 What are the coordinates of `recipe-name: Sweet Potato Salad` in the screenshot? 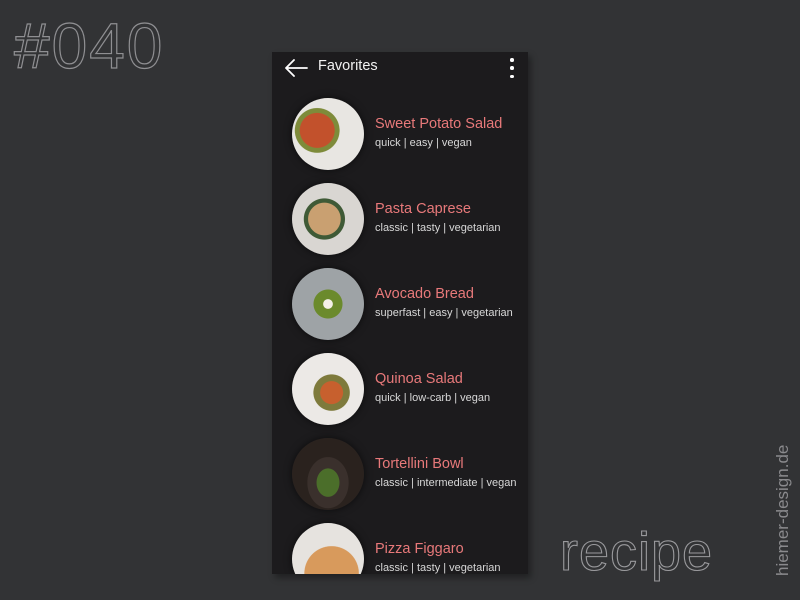 It's located at (439, 124).